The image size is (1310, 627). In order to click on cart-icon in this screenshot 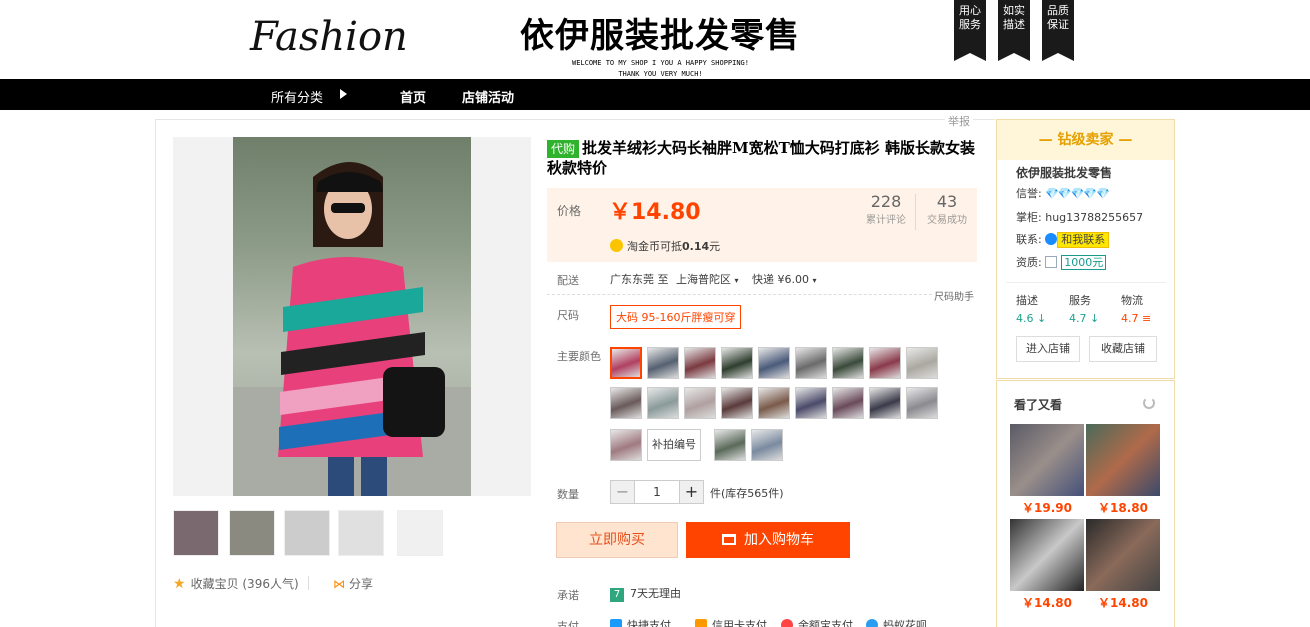, I will do `click(729, 539)`.